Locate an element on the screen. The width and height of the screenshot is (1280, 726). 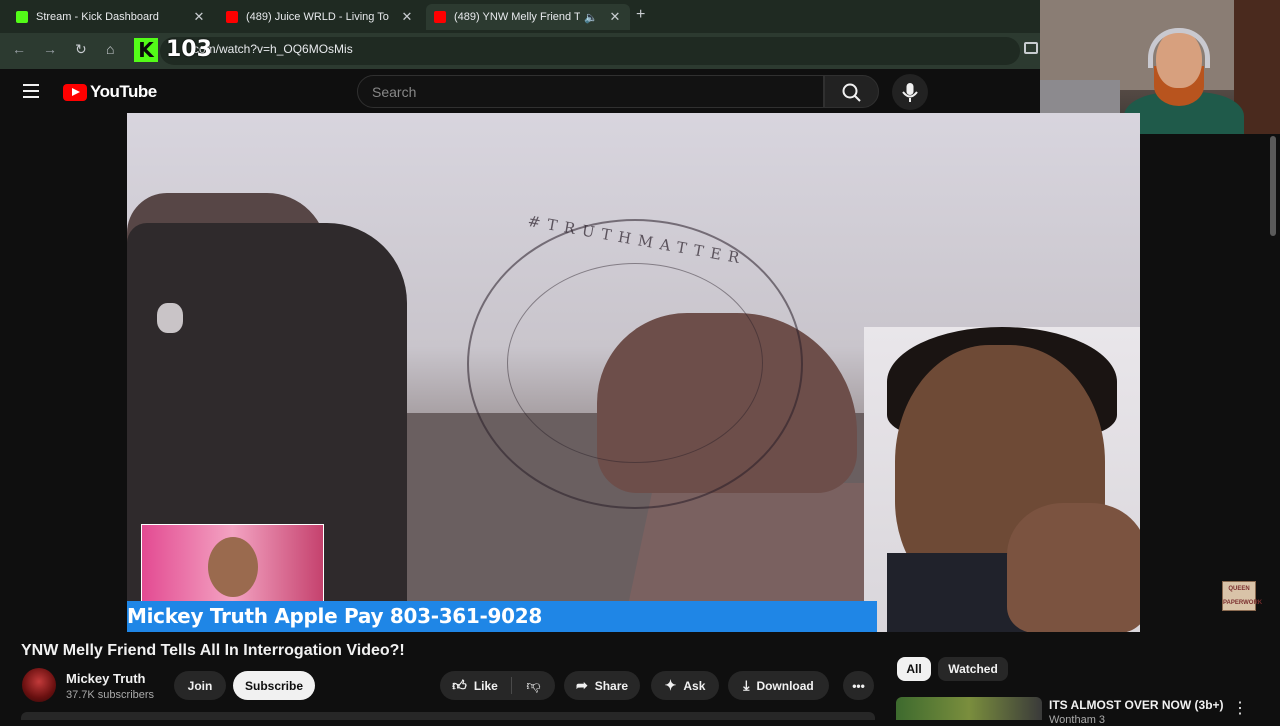
tab-kick-dashboard: Stream - Kick Dashboard ✕ is located at coordinates (111, 17).